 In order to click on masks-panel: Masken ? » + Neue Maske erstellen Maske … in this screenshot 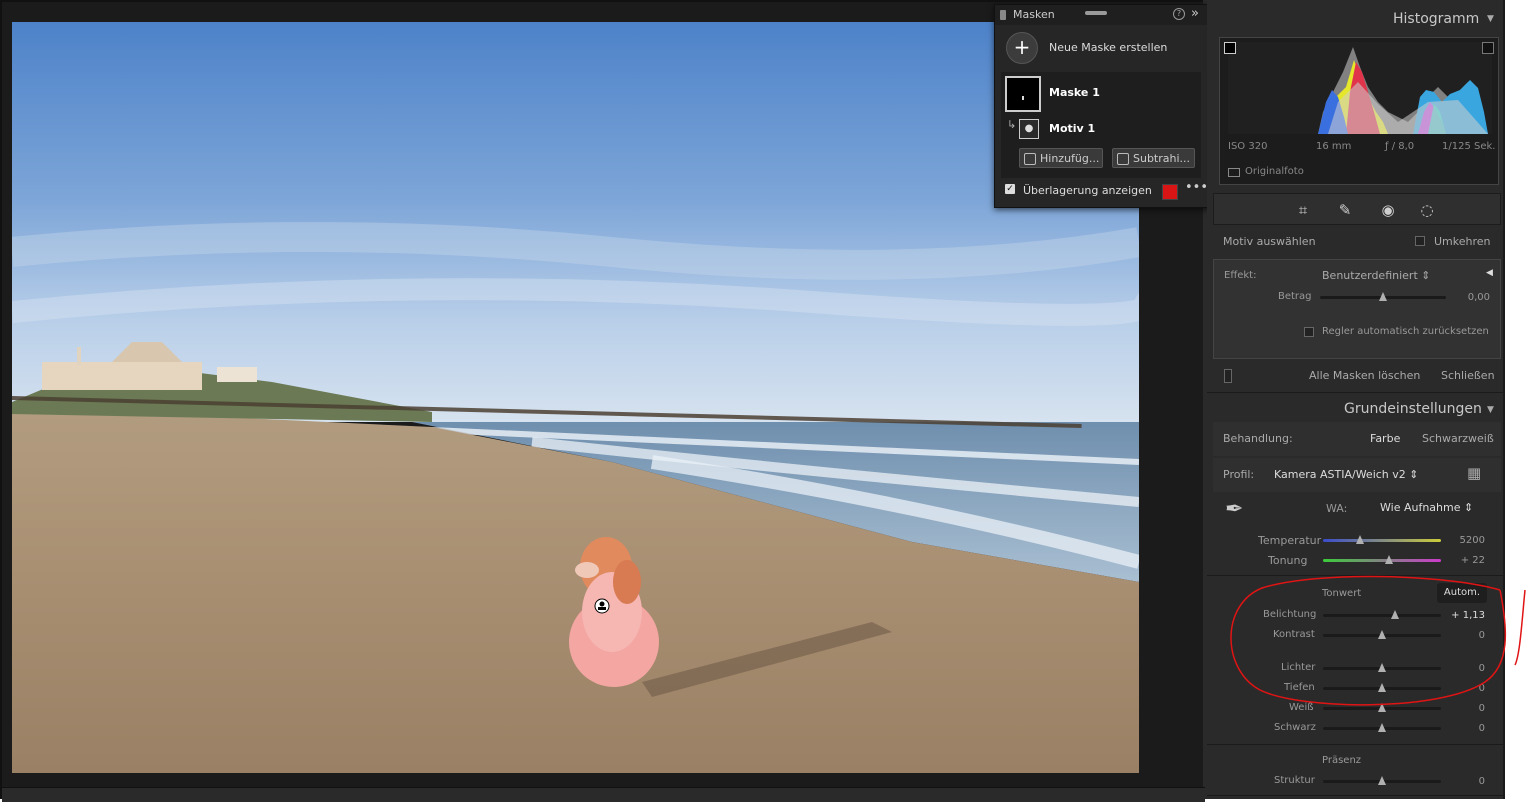, I will do `click(1101, 106)`.